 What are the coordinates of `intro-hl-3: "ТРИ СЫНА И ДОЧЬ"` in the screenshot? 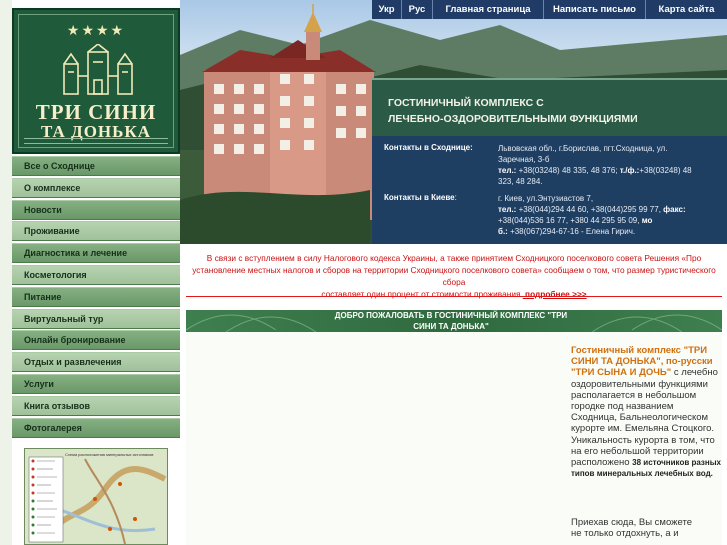 It's located at (621, 373).